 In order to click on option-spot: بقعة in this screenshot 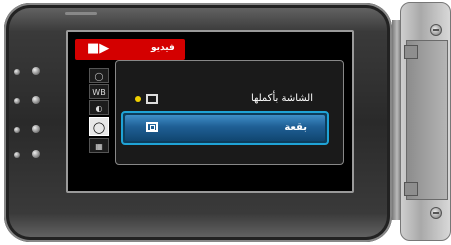, I will do `click(225, 128)`.